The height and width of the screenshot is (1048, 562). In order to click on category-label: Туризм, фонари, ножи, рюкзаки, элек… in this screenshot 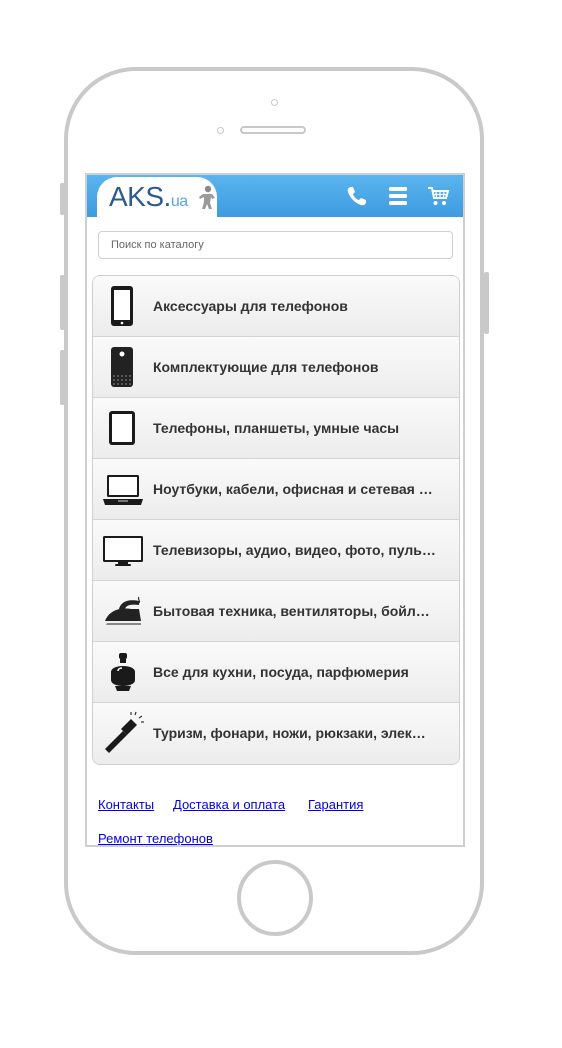, I will do `click(289, 733)`.